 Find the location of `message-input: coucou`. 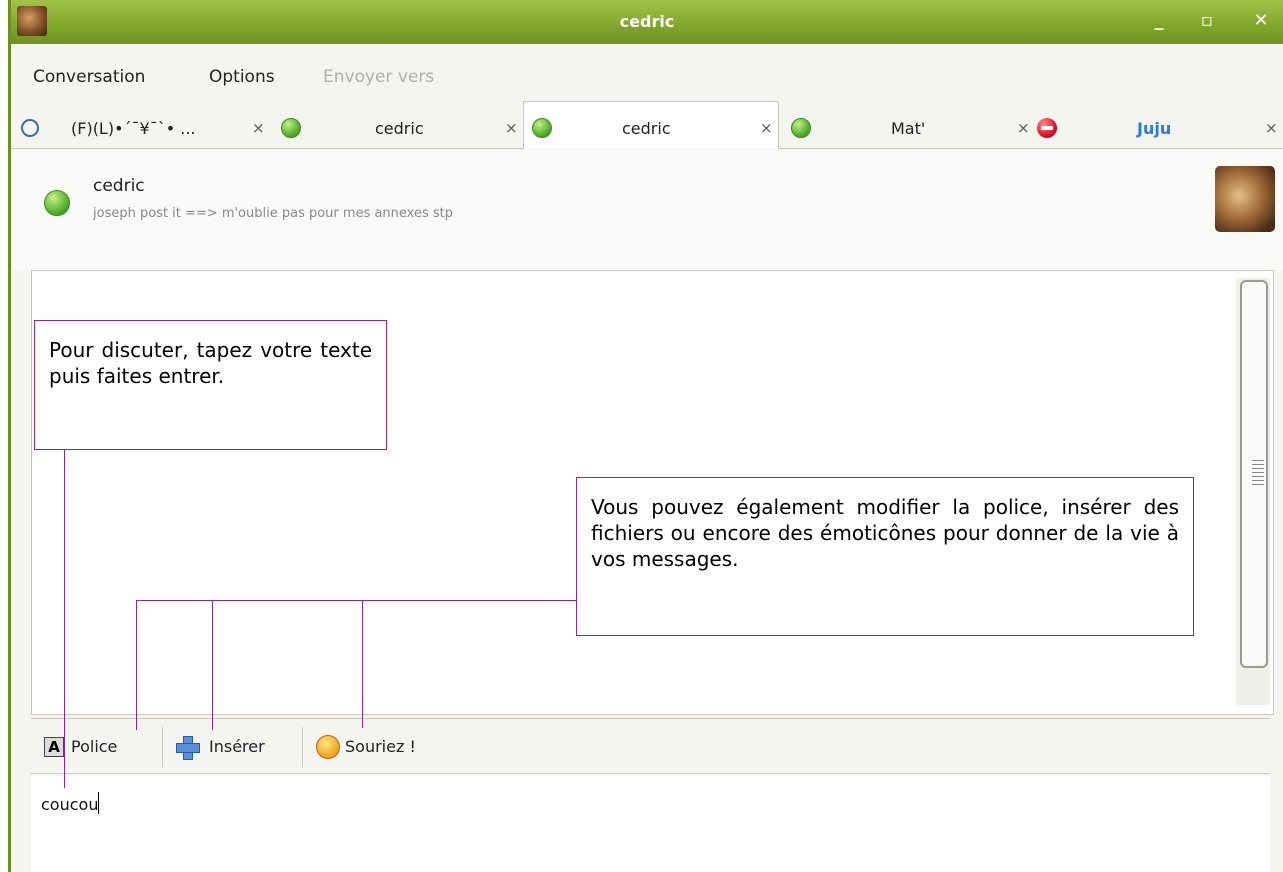

message-input: coucou is located at coordinates (650, 824).